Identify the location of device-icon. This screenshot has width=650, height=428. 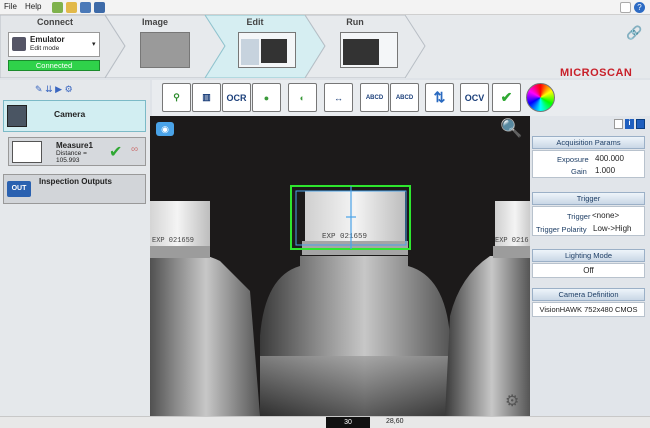
(19, 44).